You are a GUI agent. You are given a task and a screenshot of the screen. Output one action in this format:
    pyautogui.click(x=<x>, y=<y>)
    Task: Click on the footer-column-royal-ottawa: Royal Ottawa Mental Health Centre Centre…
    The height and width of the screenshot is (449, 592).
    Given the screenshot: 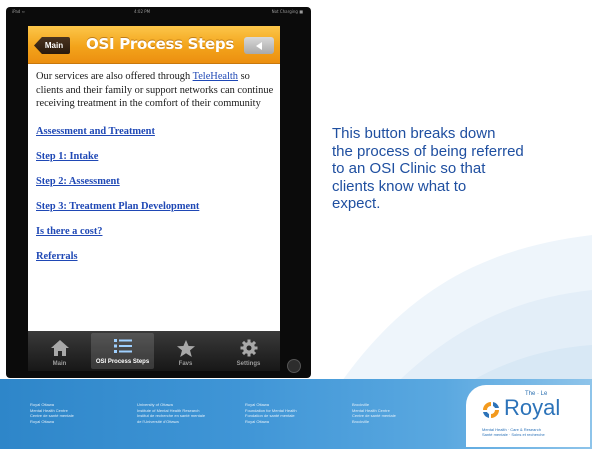 What is the action you would take?
    pyautogui.click(x=52, y=413)
    